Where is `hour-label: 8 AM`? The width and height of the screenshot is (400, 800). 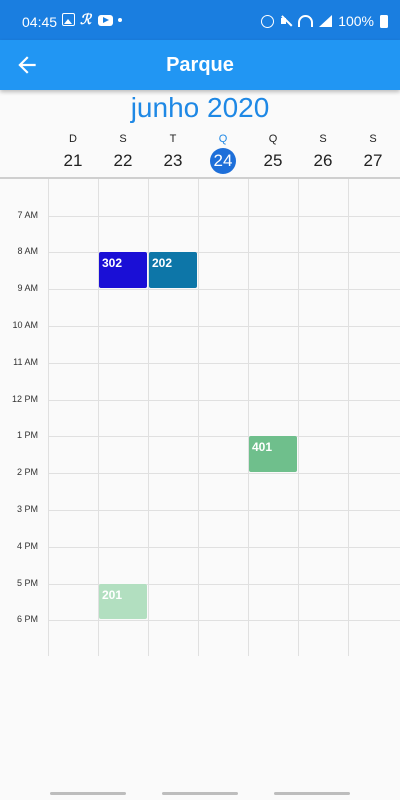
hour-label: 8 AM is located at coordinates (27, 251).